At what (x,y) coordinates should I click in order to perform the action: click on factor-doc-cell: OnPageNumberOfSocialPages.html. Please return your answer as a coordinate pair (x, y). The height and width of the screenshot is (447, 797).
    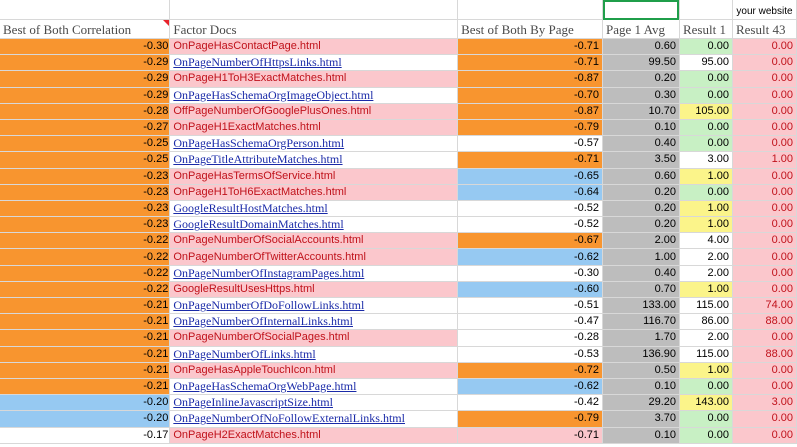
    Looking at the image, I should click on (314, 338).